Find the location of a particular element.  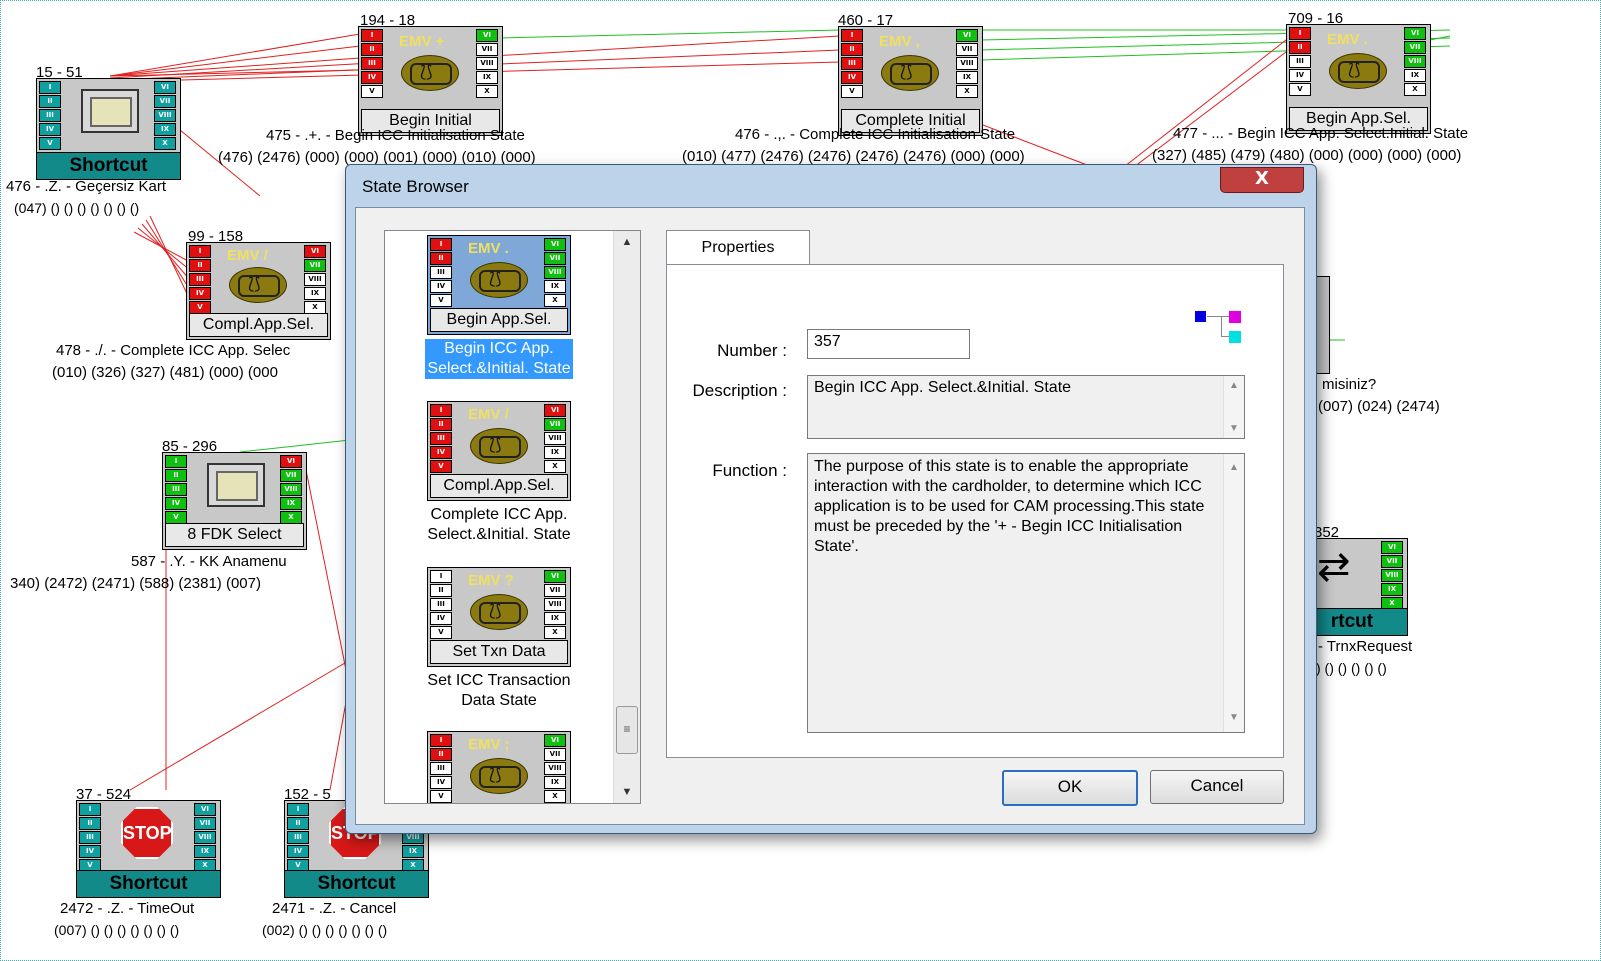

emv-title: EMV + is located at coordinates (422, 41).